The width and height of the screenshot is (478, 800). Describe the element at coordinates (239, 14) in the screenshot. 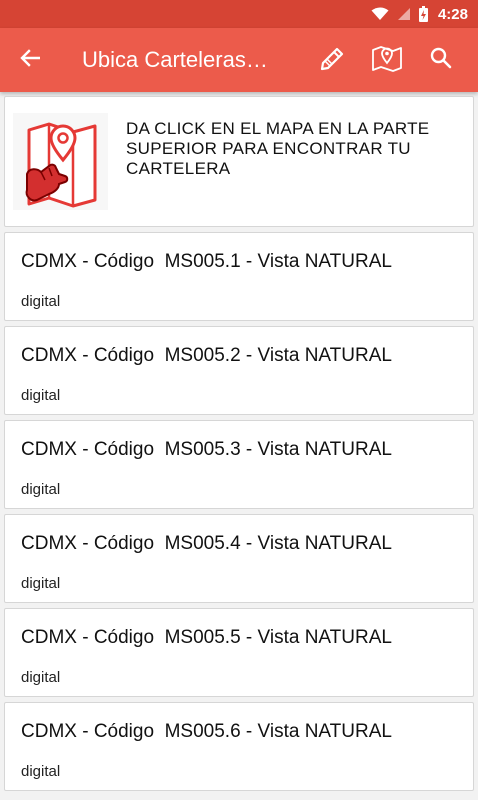

I see `status-bar: 4:28` at that location.